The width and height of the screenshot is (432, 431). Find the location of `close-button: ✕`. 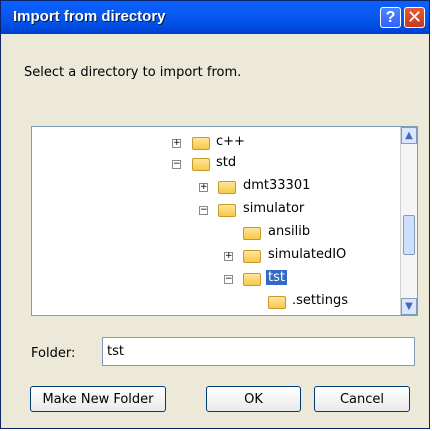

close-button: ✕ is located at coordinates (414, 17).